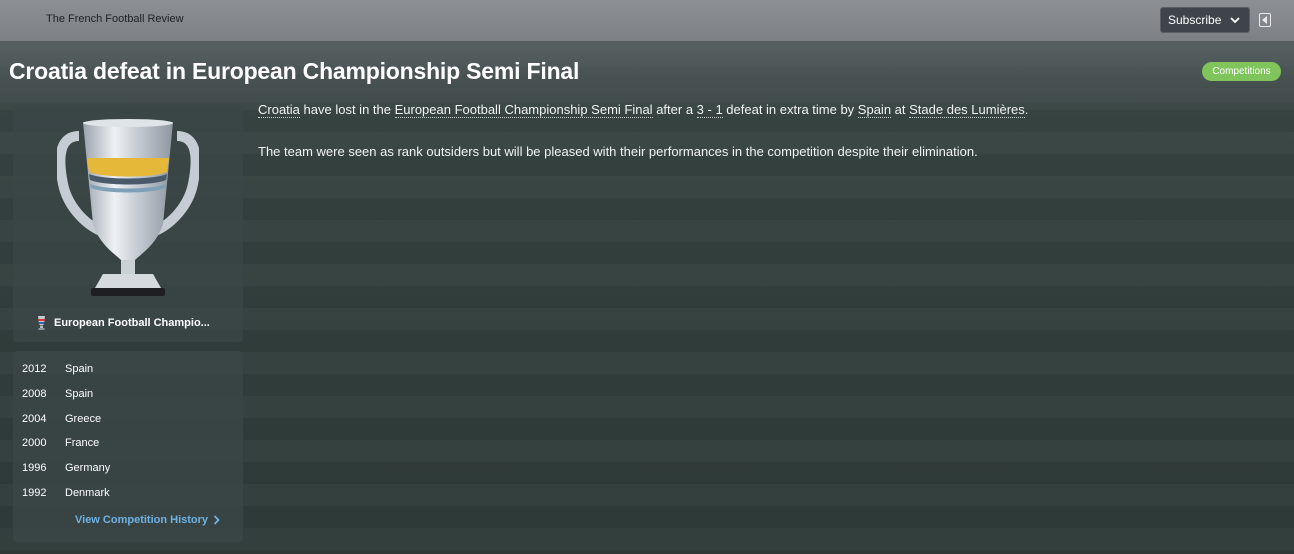 The height and width of the screenshot is (554, 1294). Describe the element at coordinates (61, 419) in the screenshot. I see `history-row: 2004 Greece` at that location.